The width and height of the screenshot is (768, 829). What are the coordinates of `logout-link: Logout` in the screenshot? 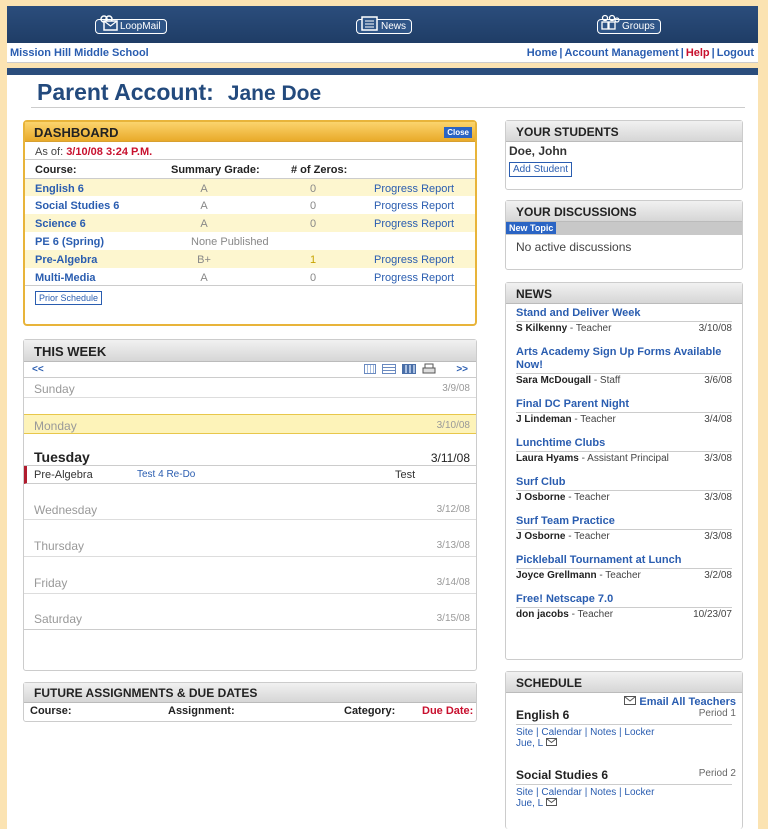 It's located at (735, 53).